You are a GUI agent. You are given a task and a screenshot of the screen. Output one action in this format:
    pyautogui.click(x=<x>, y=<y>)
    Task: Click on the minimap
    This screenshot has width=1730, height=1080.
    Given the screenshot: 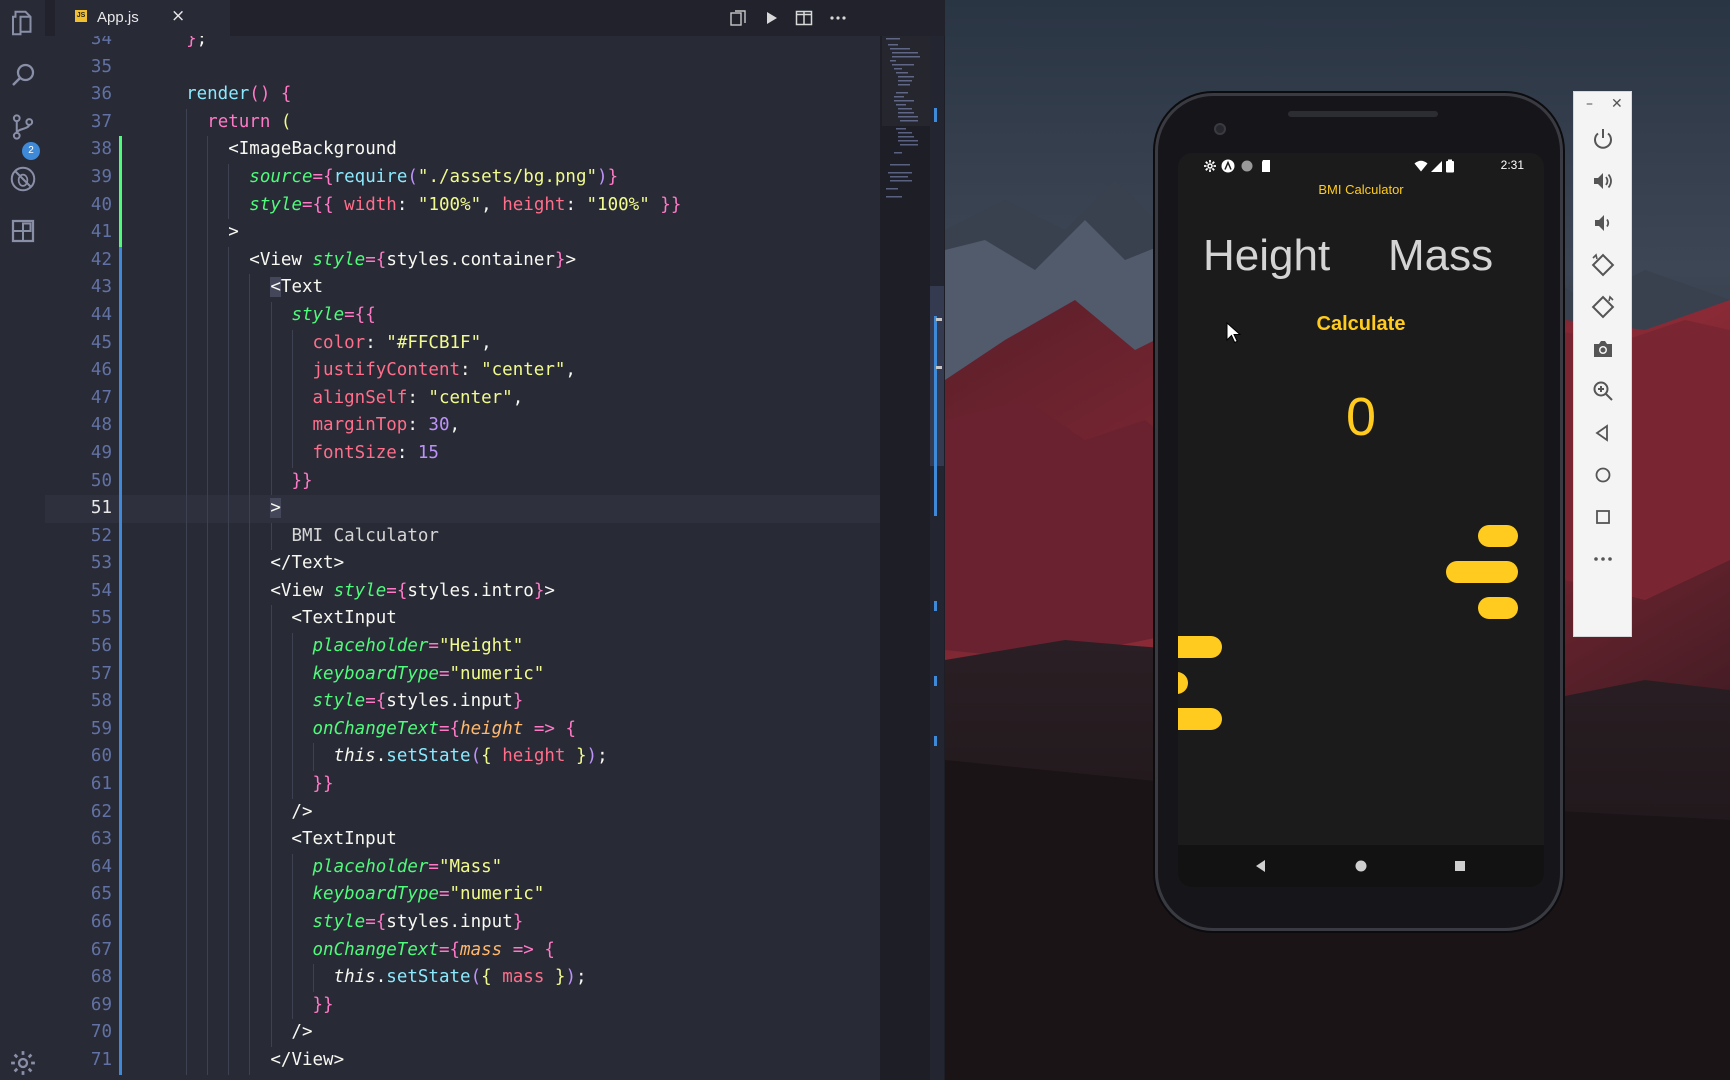 What is the action you would take?
    pyautogui.click(x=906, y=136)
    